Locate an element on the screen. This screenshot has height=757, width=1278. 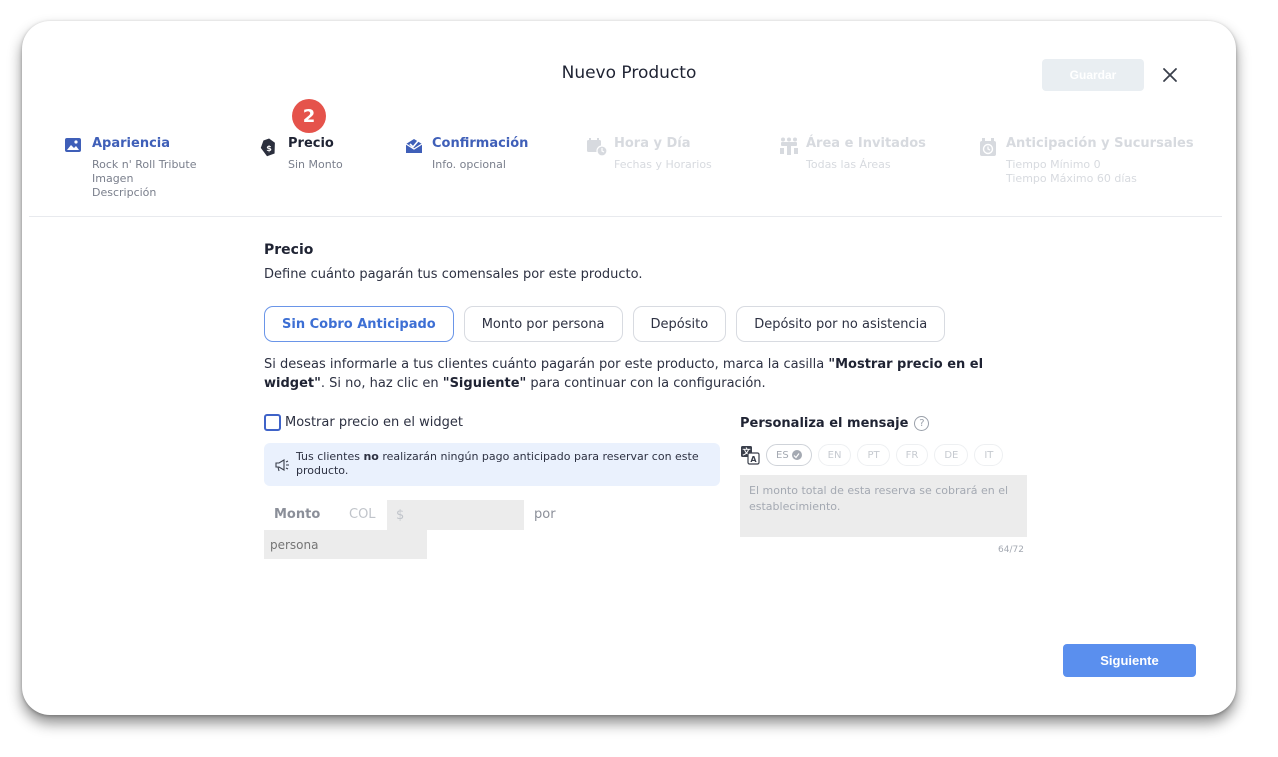
lang-it: IT is located at coordinates (989, 455).